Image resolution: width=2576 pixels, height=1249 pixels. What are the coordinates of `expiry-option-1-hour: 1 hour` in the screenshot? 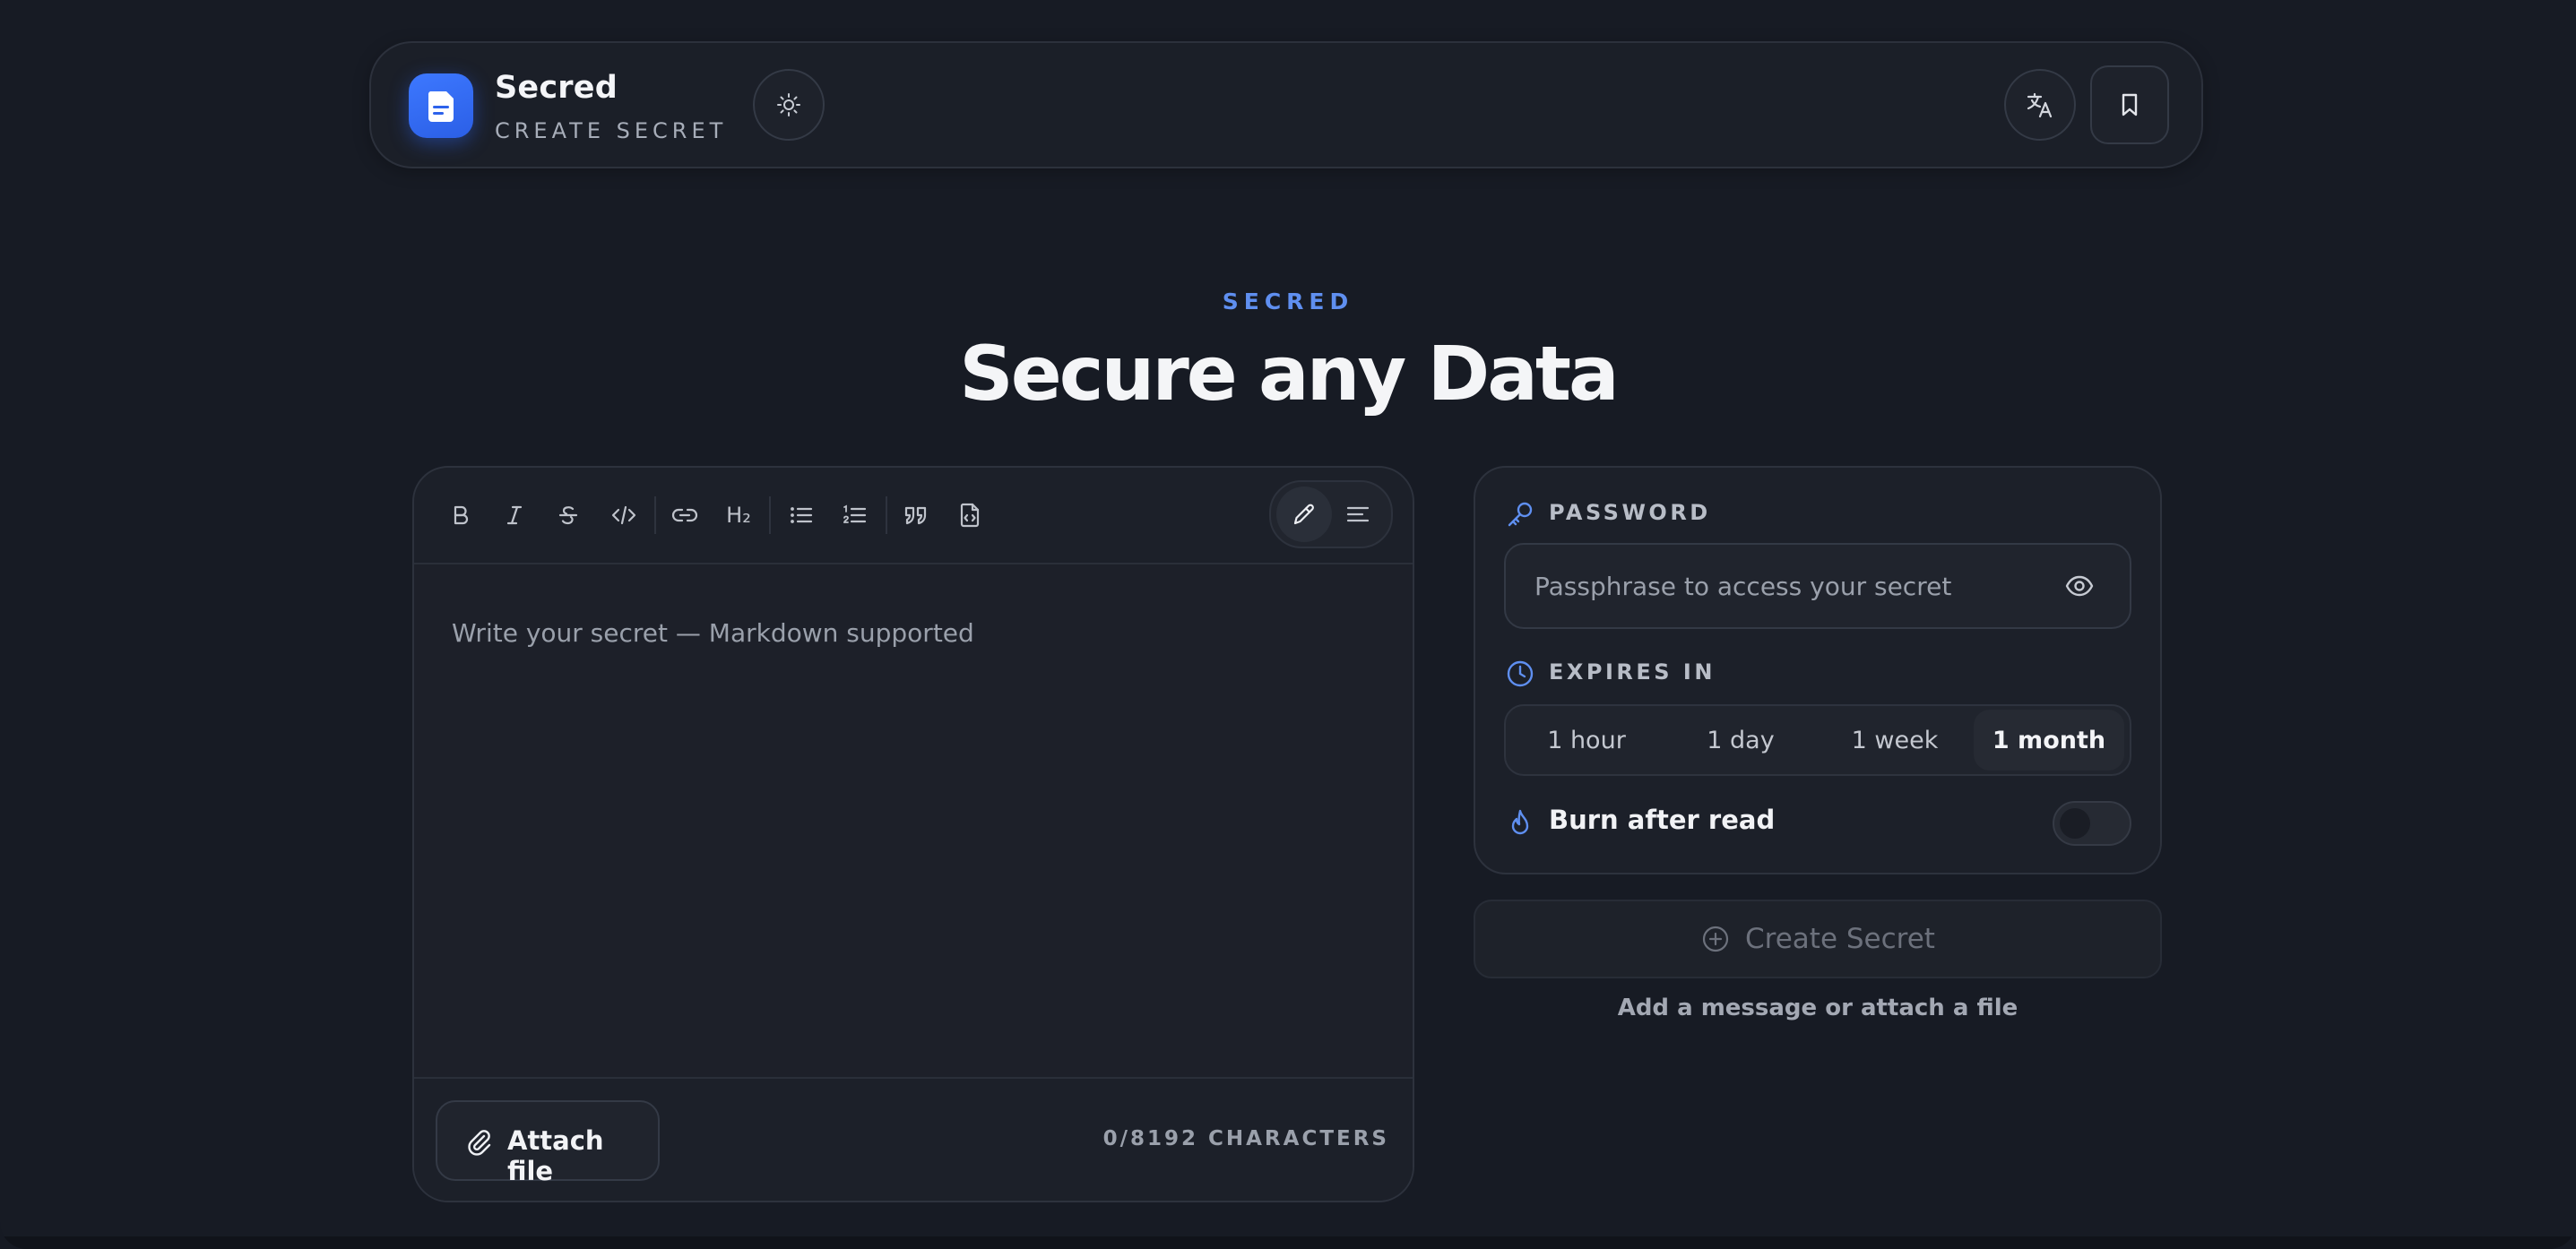 It's located at (1586, 740).